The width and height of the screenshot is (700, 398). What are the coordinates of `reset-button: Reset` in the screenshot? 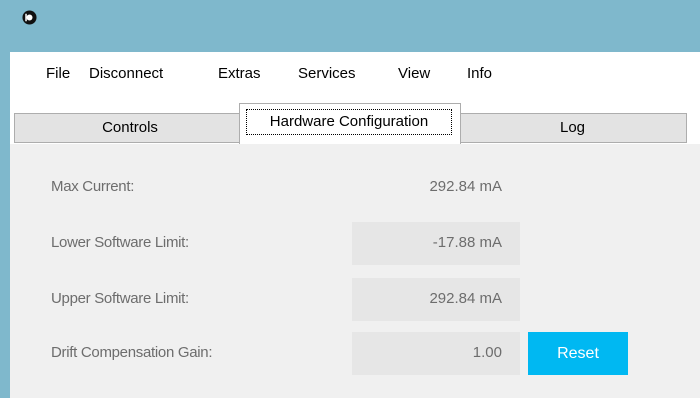 It's located at (578, 353).